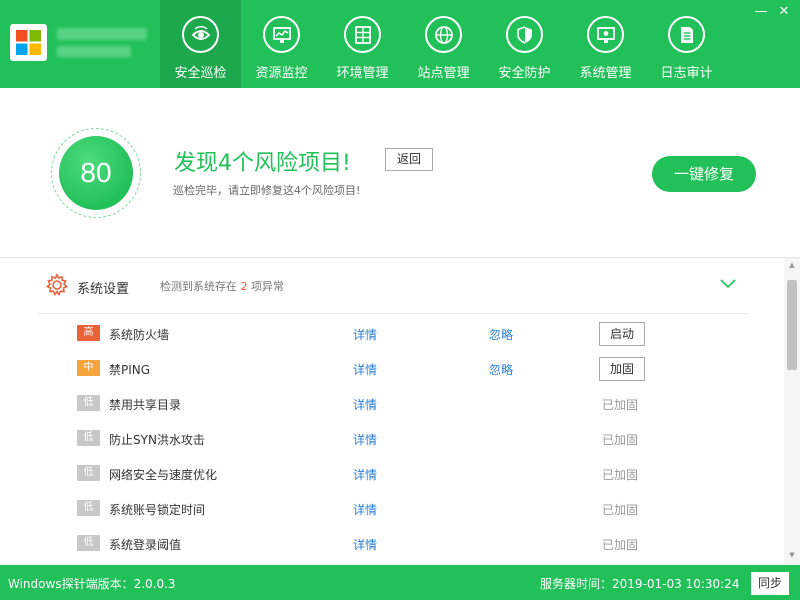 The width and height of the screenshot is (800, 600). I want to click on tab-system-management: 系统管理, so click(605, 44).